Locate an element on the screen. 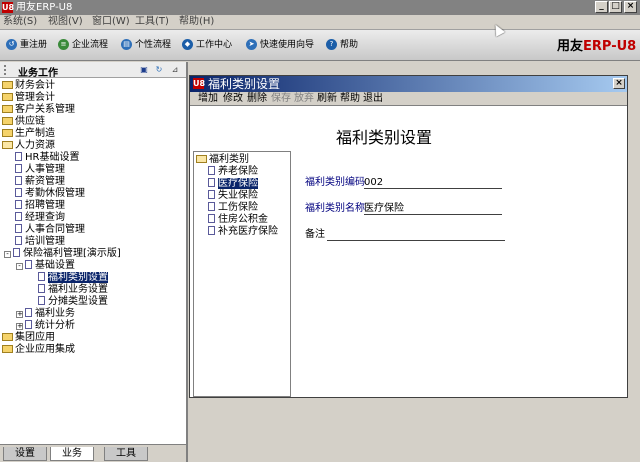  category-item: 医疗保险 is located at coordinates (233, 184).